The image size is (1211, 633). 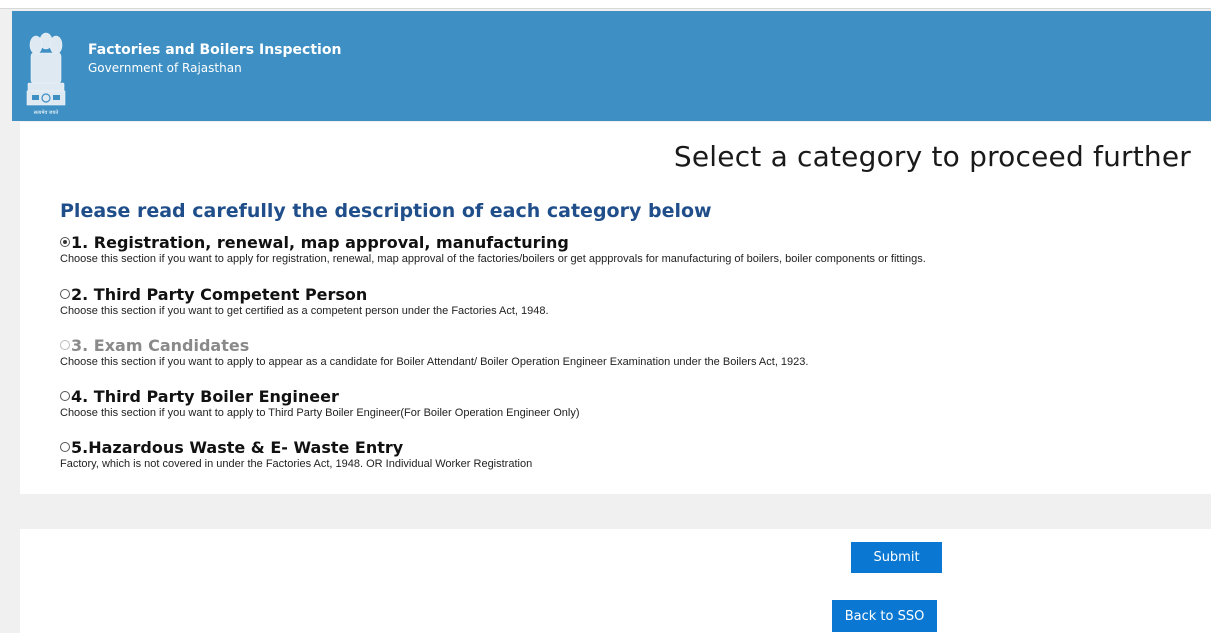 What do you see at coordinates (896, 557) in the screenshot?
I see `submit-button: Submit` at bounding box center [896, 557].